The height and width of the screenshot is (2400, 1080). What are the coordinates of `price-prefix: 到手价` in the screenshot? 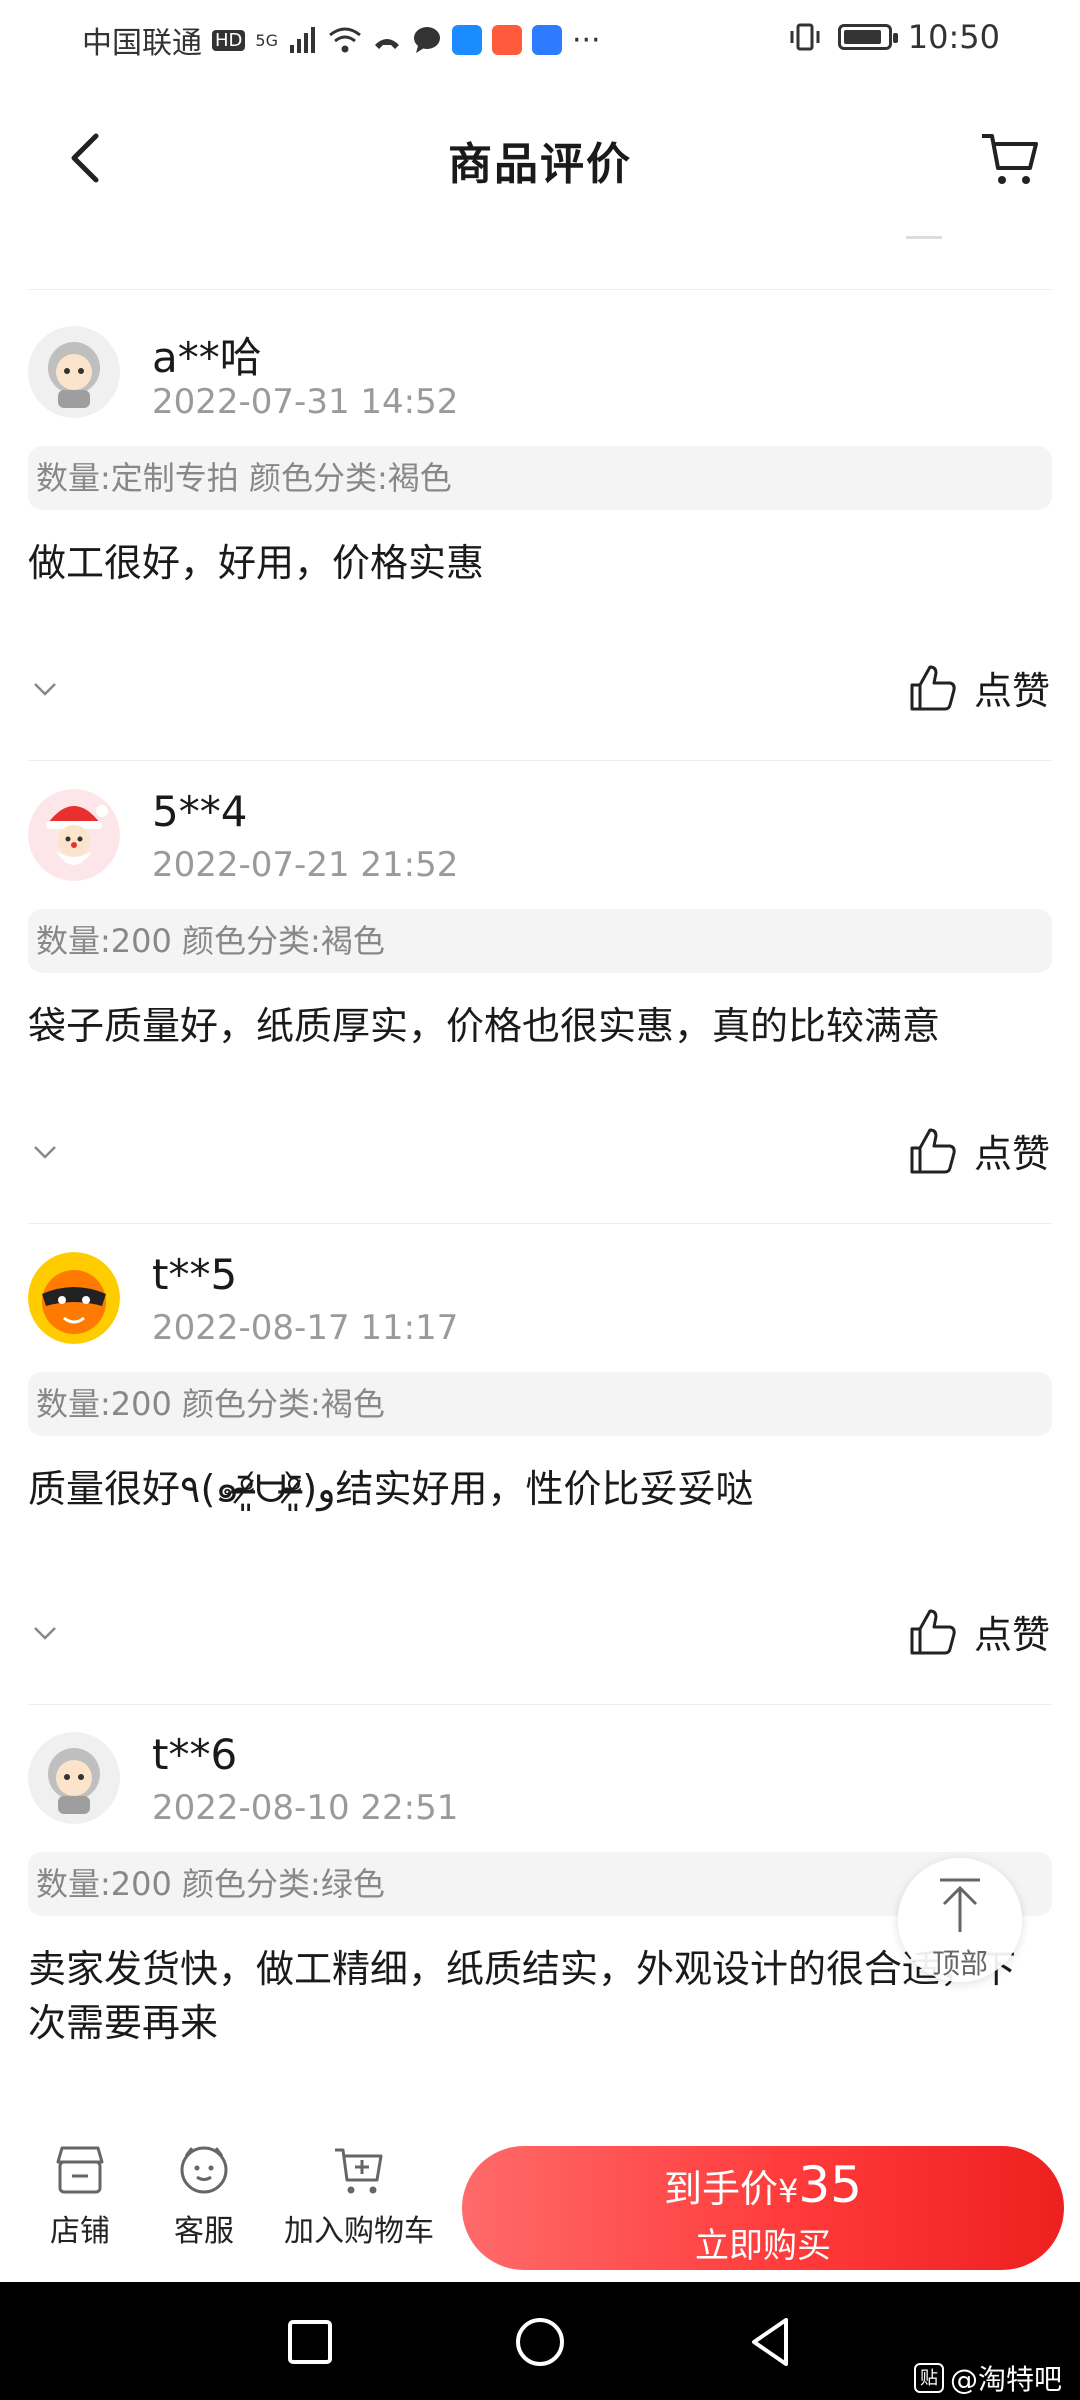 It's located at (721, 2189).